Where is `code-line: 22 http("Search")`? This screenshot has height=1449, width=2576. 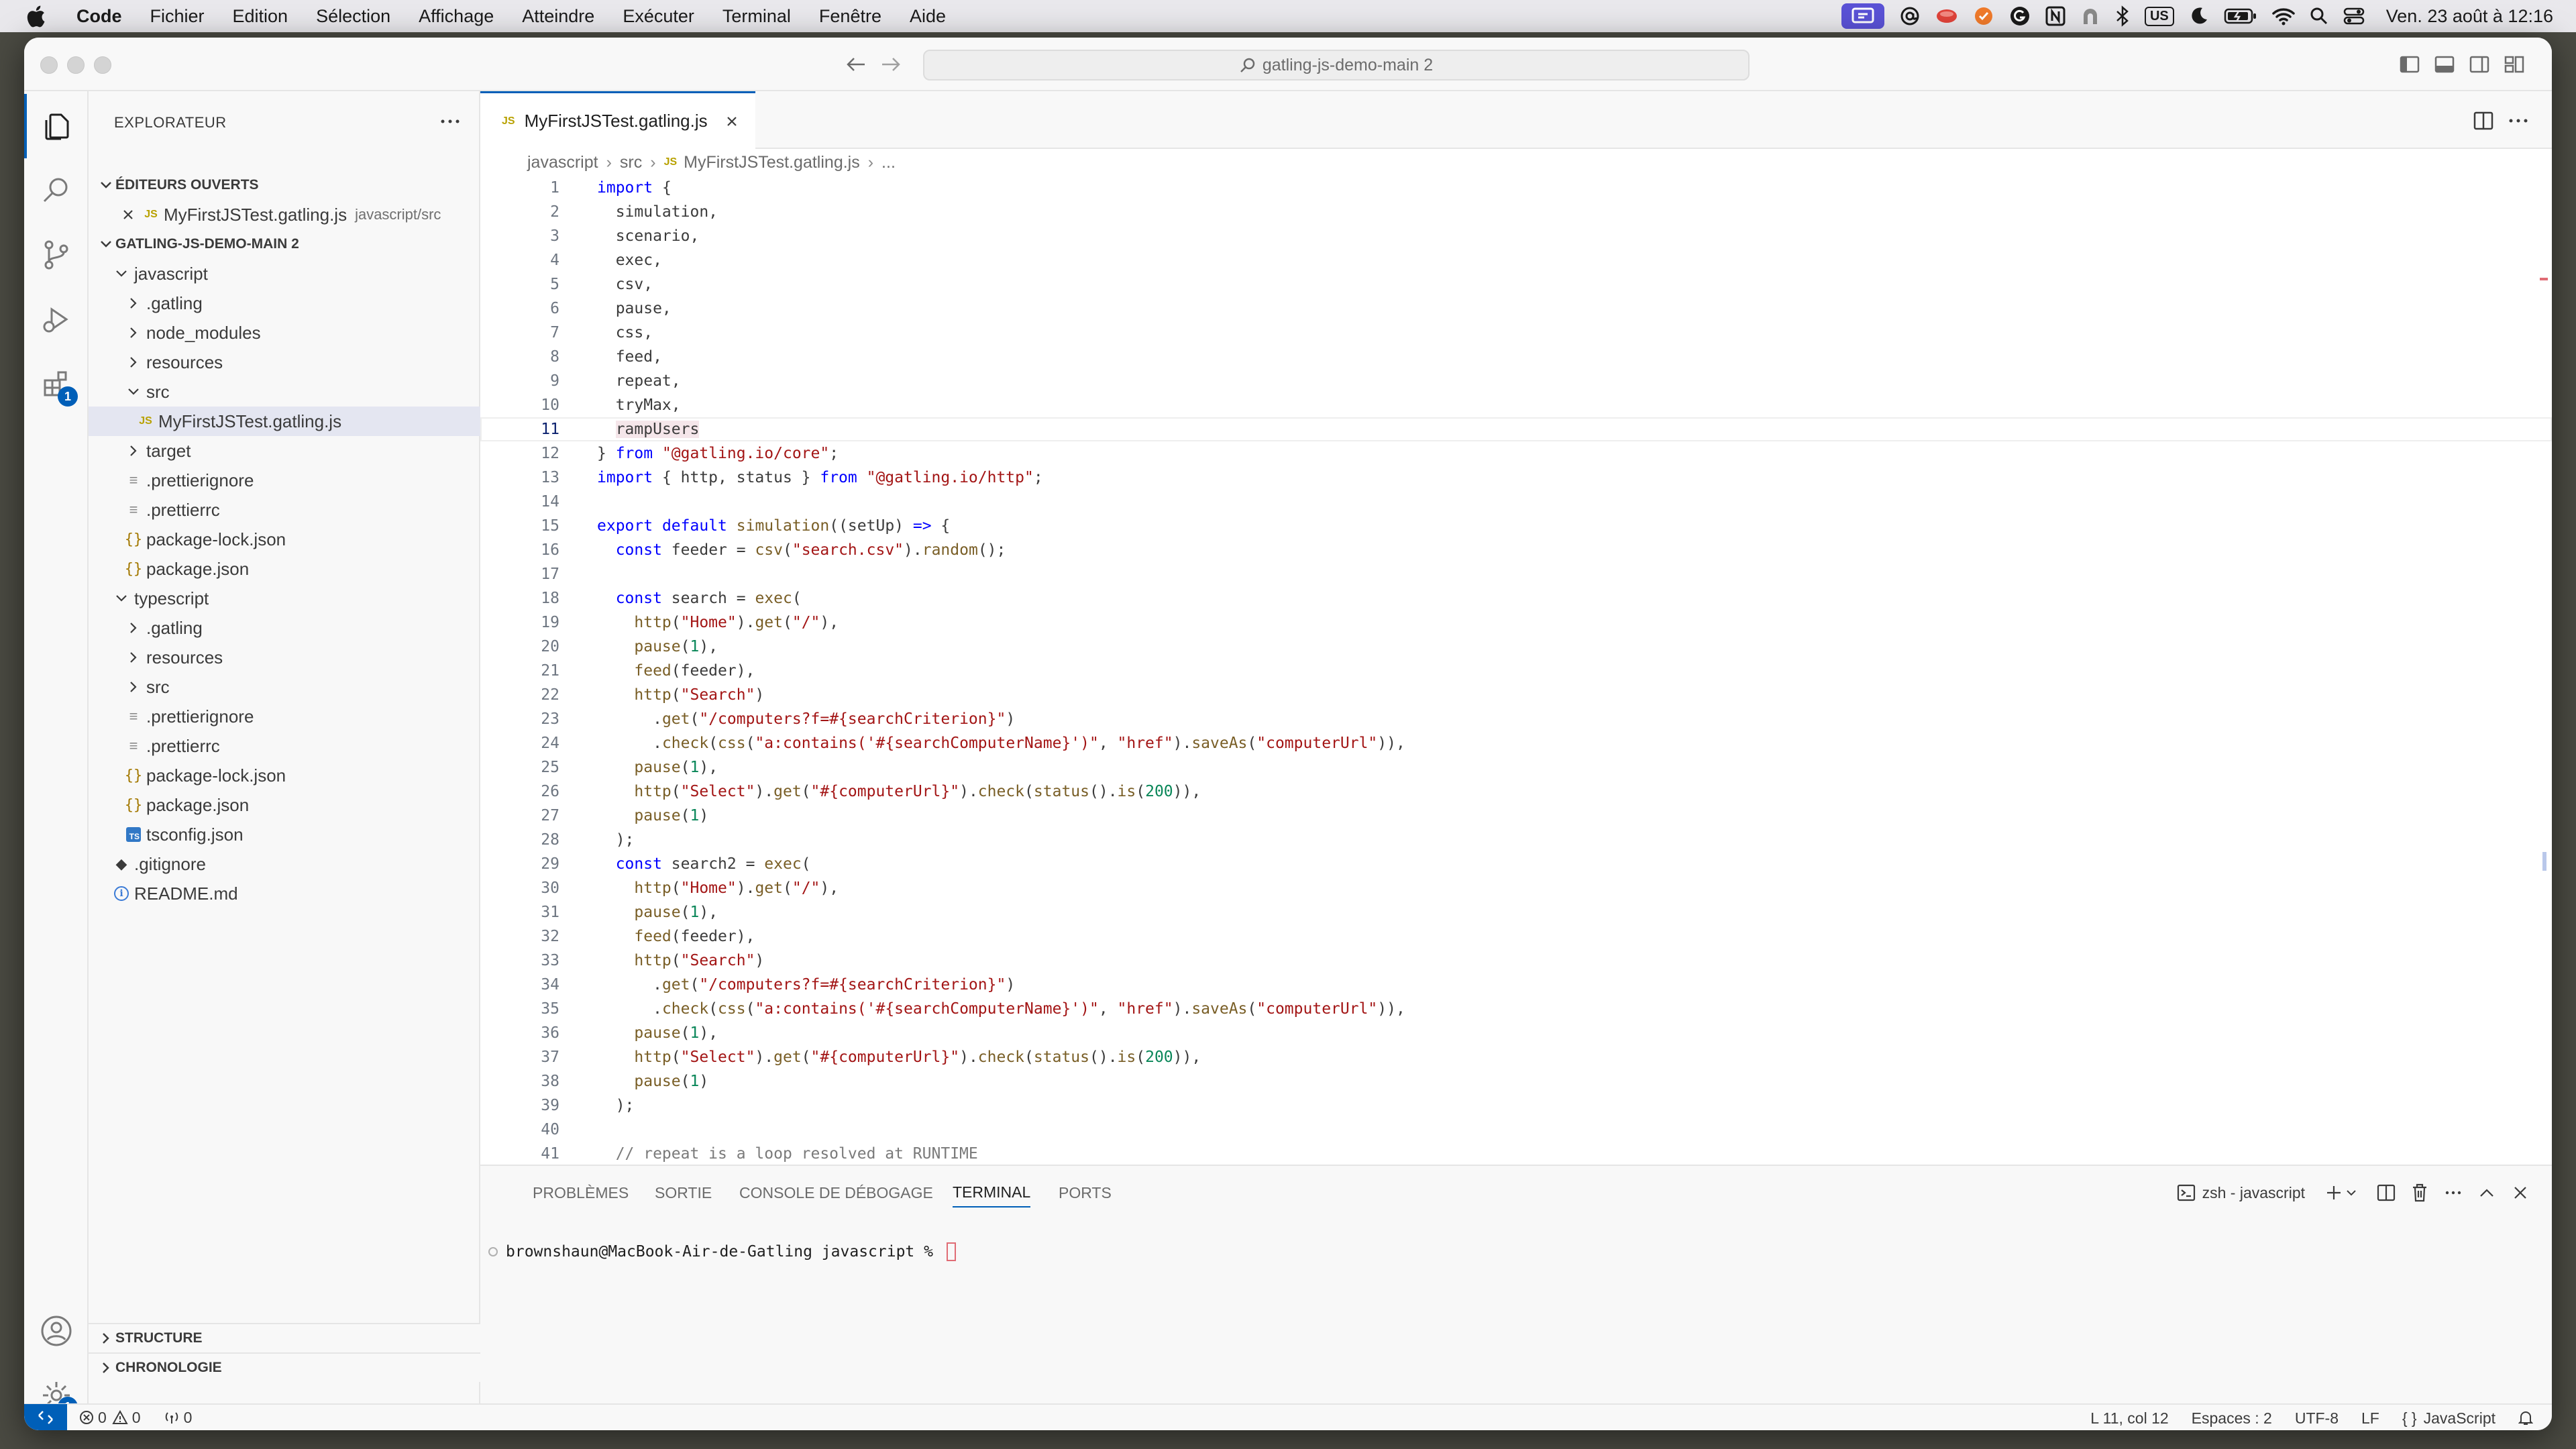 code-line: 22 http("Search") is located at coordinates (1516, 695).